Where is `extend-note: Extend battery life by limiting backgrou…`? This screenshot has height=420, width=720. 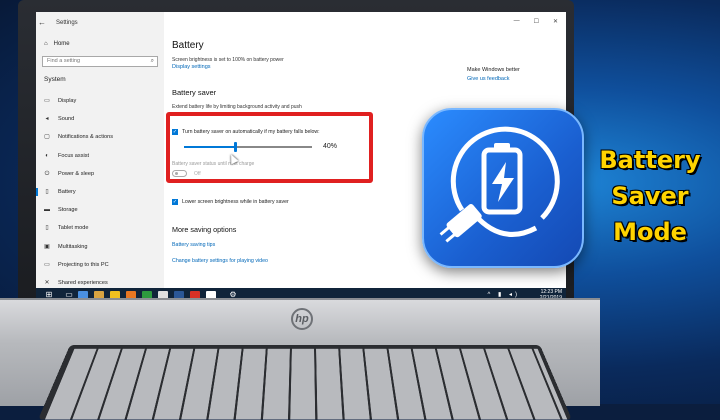 extend-note: Extend battery life by limiting backgrou… is located at coordinates (237, 107).